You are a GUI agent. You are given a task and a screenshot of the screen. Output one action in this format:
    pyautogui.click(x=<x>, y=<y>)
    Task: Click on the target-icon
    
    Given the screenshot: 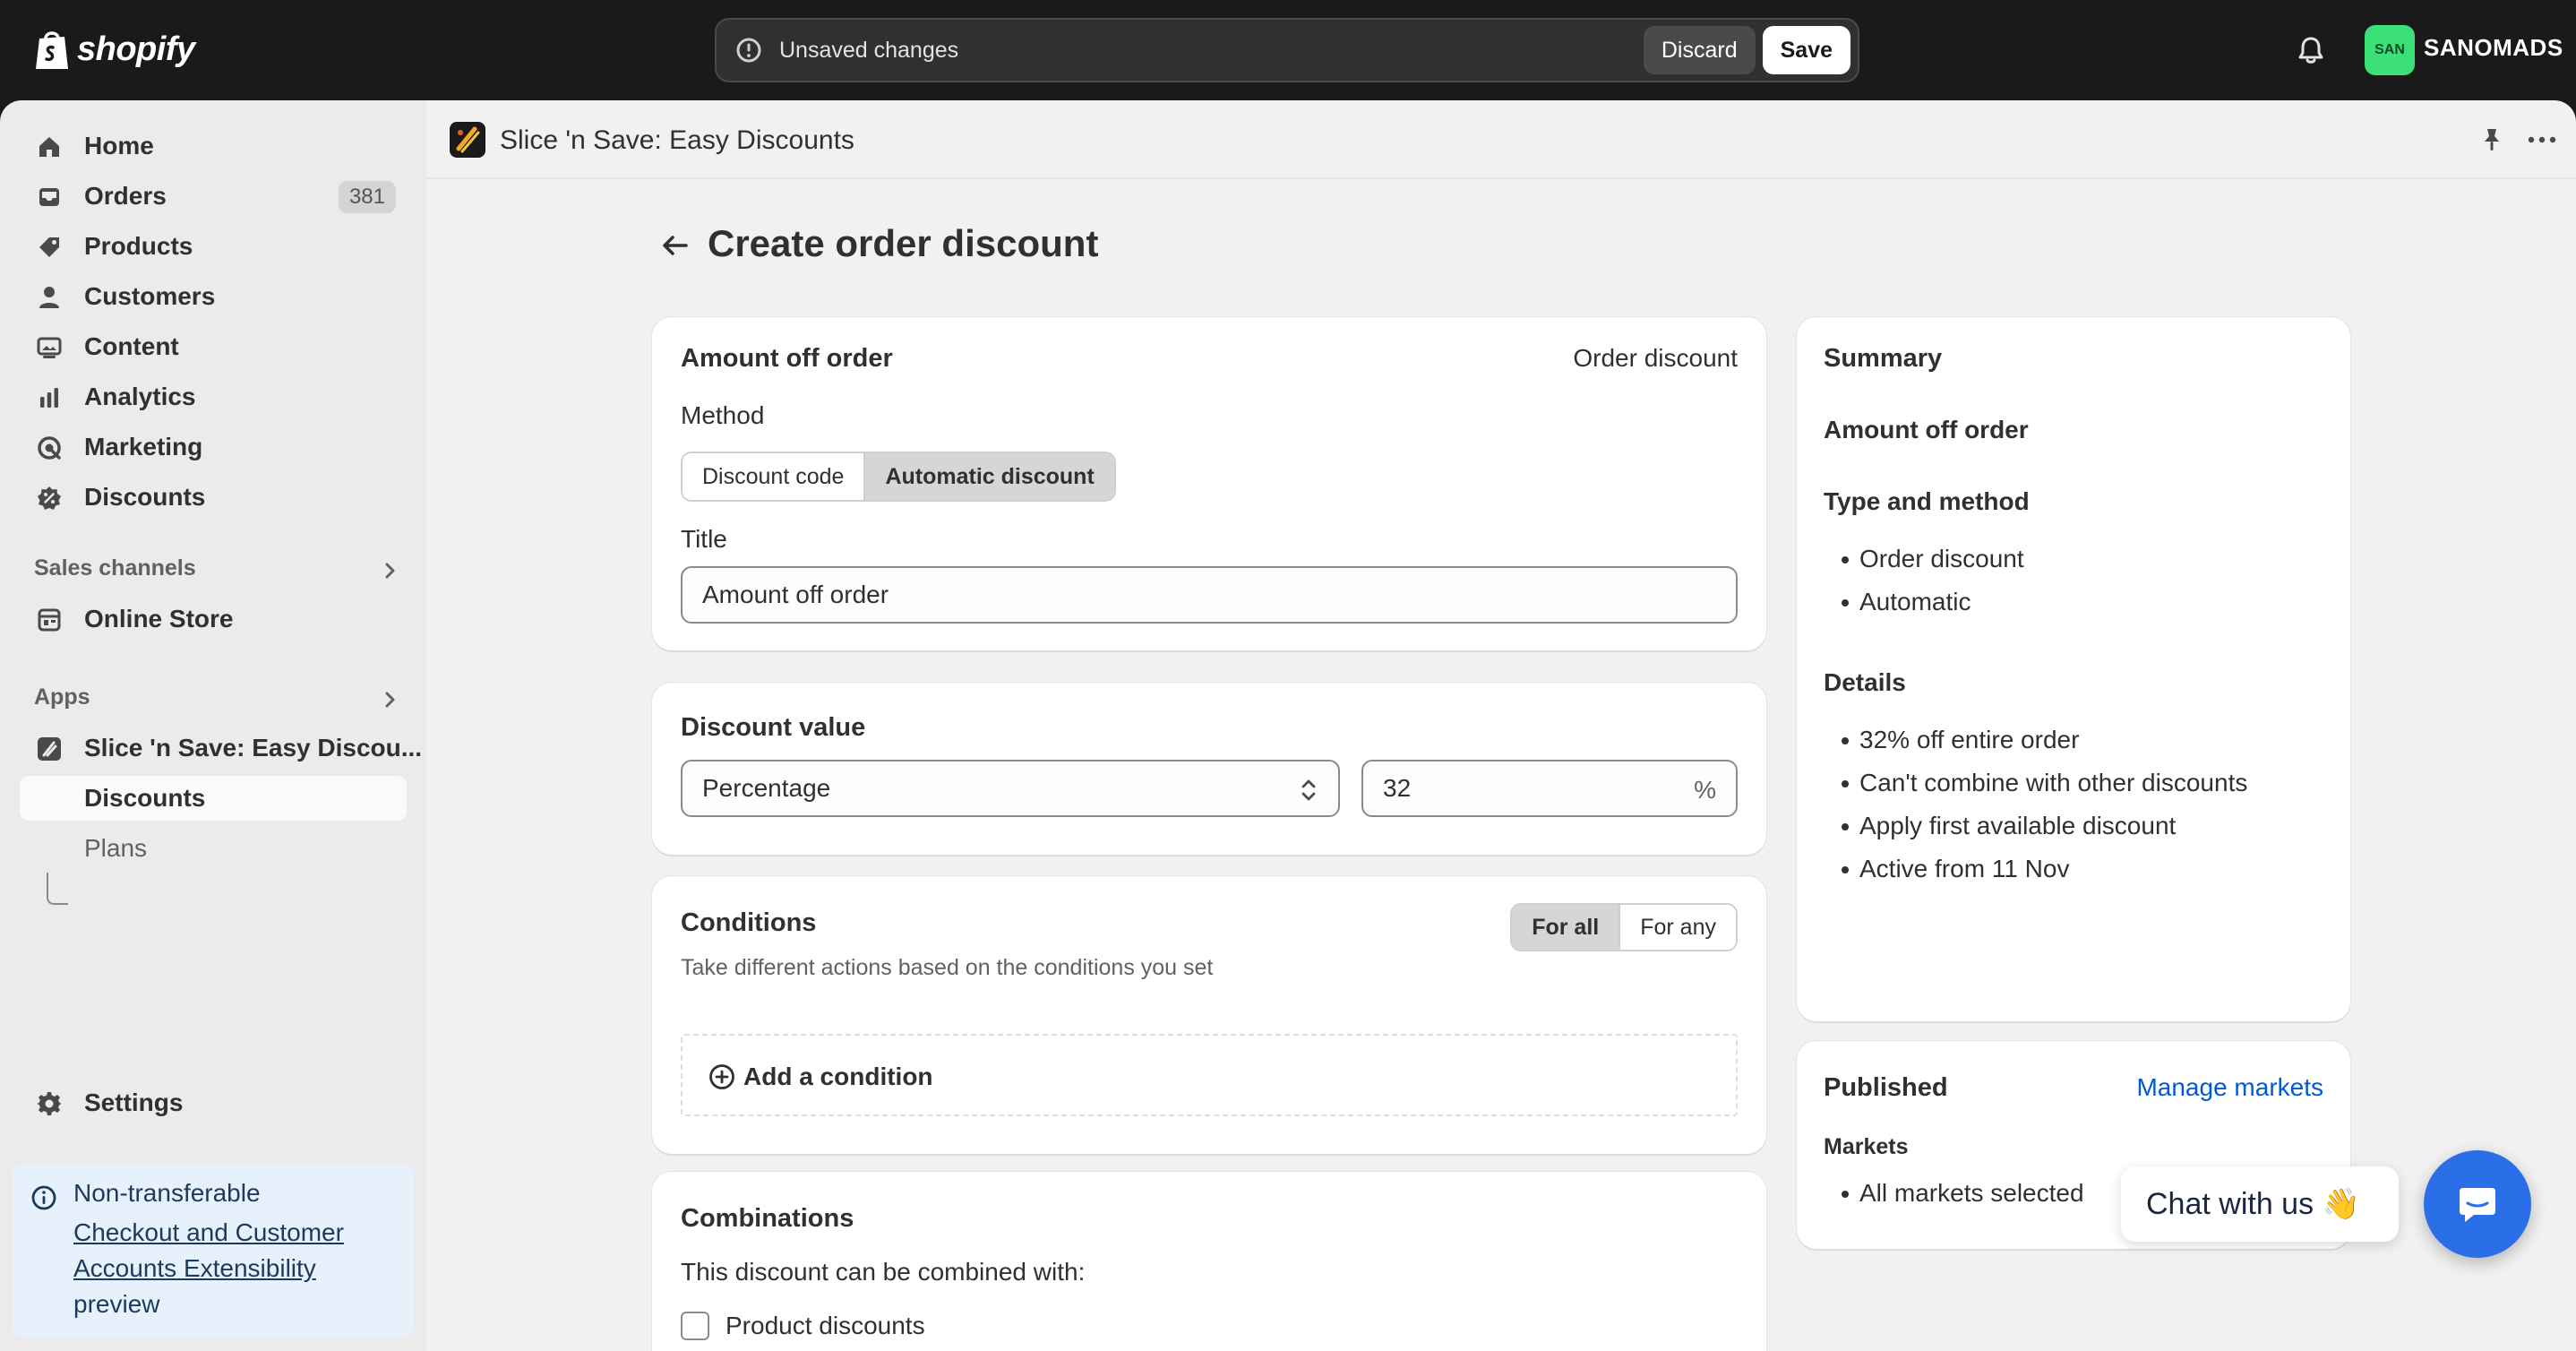 What is the action you would take?
    pyautogui.click(x=49, y=448)
    